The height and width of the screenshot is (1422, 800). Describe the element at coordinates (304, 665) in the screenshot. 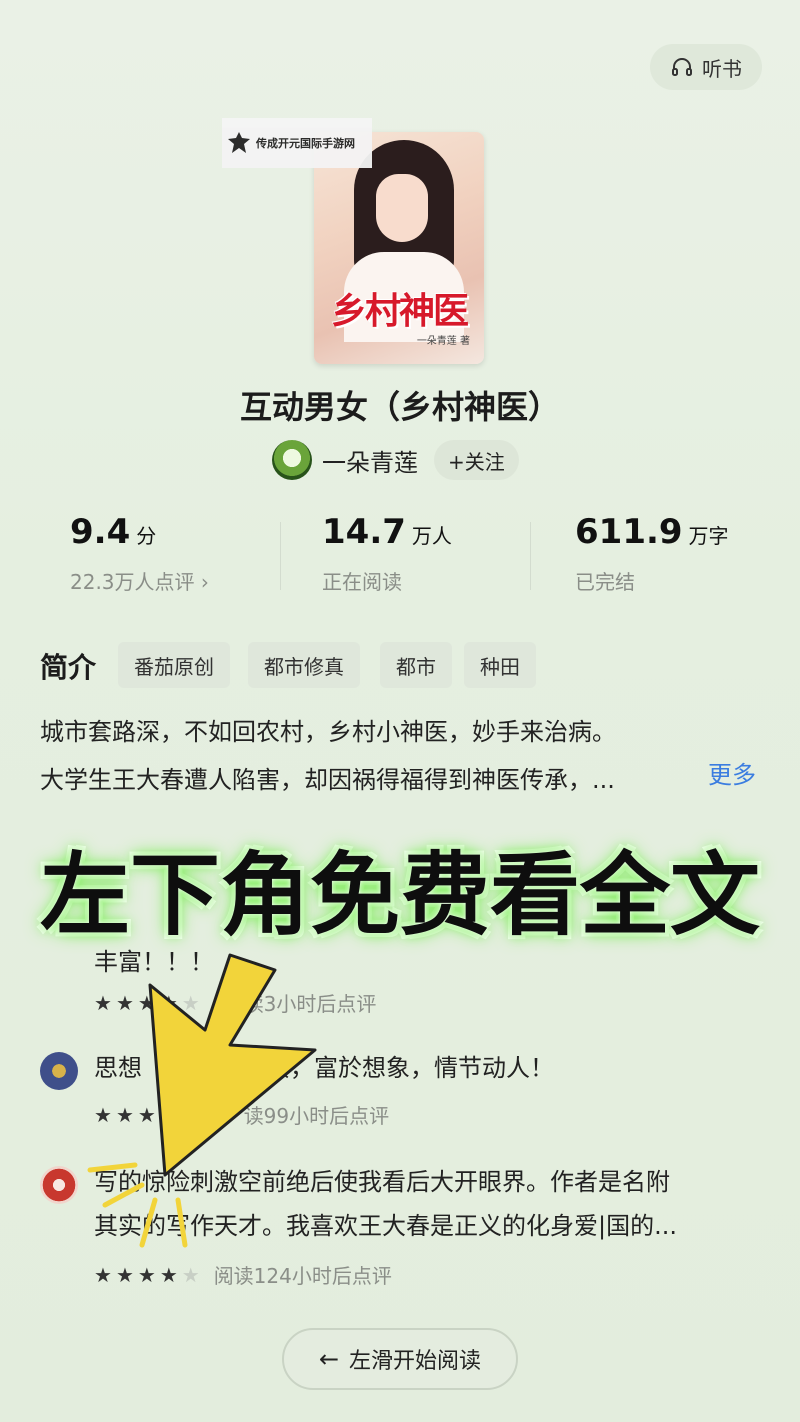

I see `tag-chip: 都市修真` at that location.